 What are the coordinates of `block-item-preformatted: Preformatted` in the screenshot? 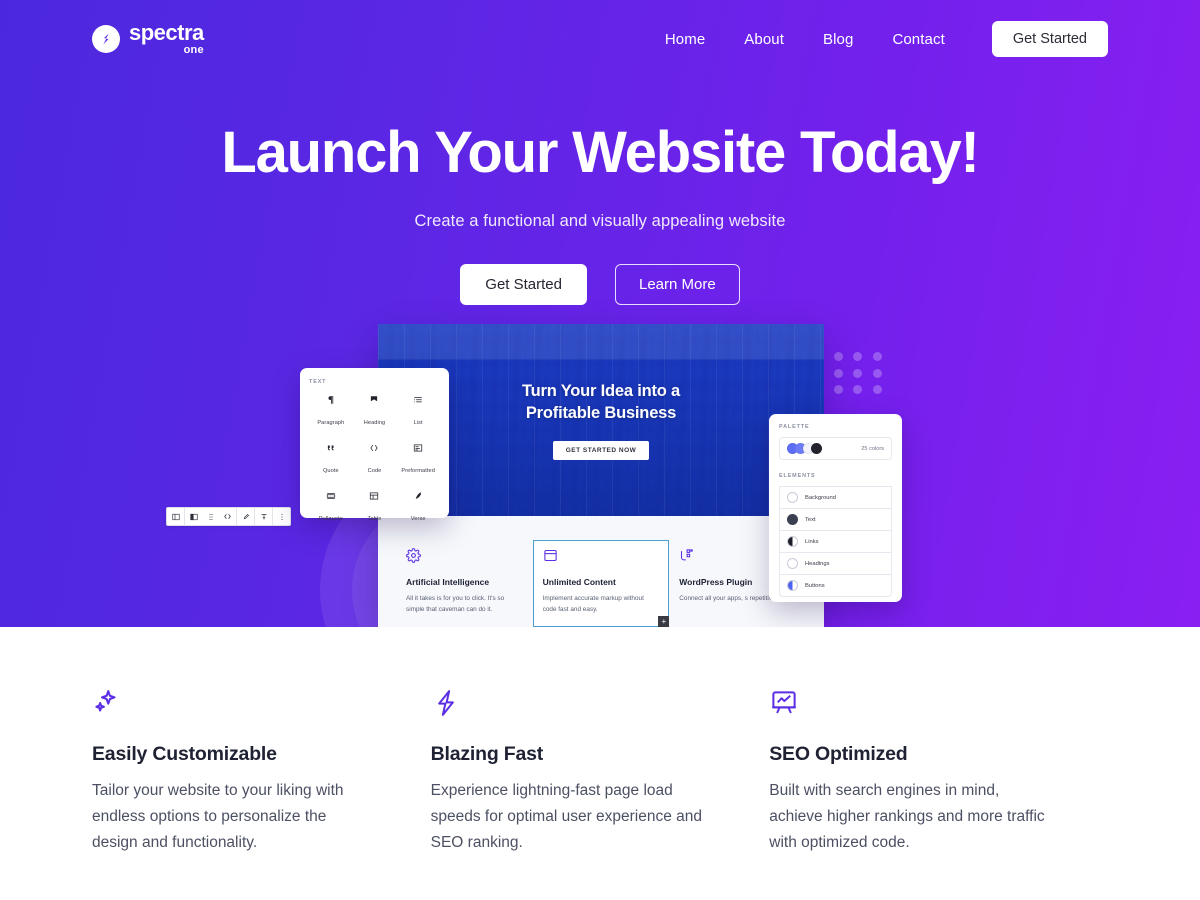 It's located at (418, 458).